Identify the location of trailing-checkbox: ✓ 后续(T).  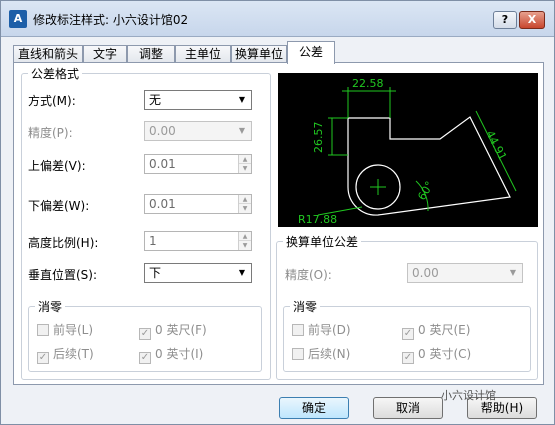
(65, 354).